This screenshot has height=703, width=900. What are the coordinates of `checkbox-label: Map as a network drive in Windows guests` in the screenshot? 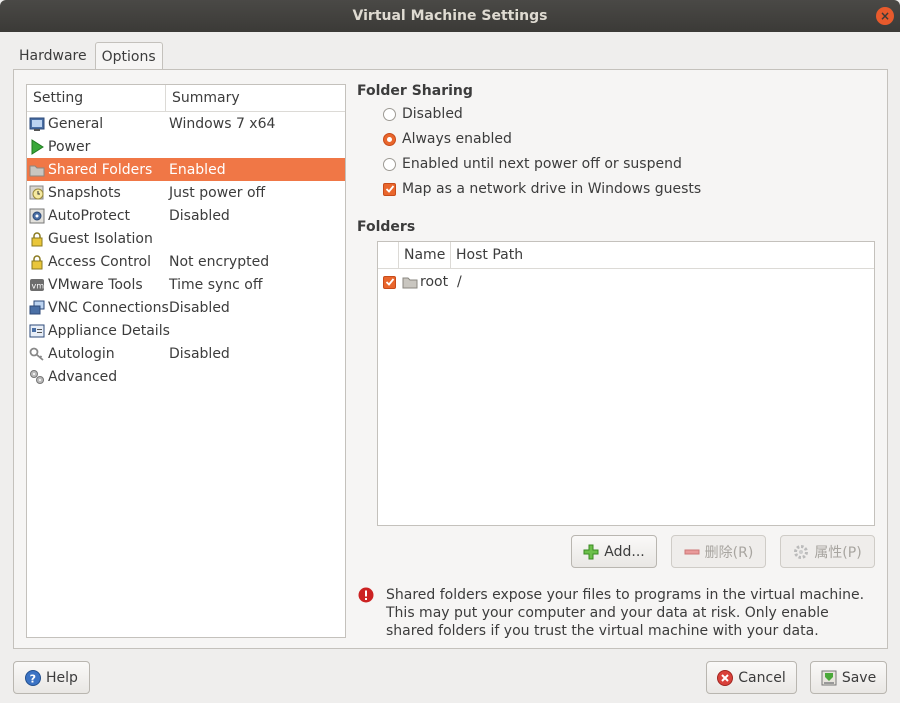 It's located at (552, 189).